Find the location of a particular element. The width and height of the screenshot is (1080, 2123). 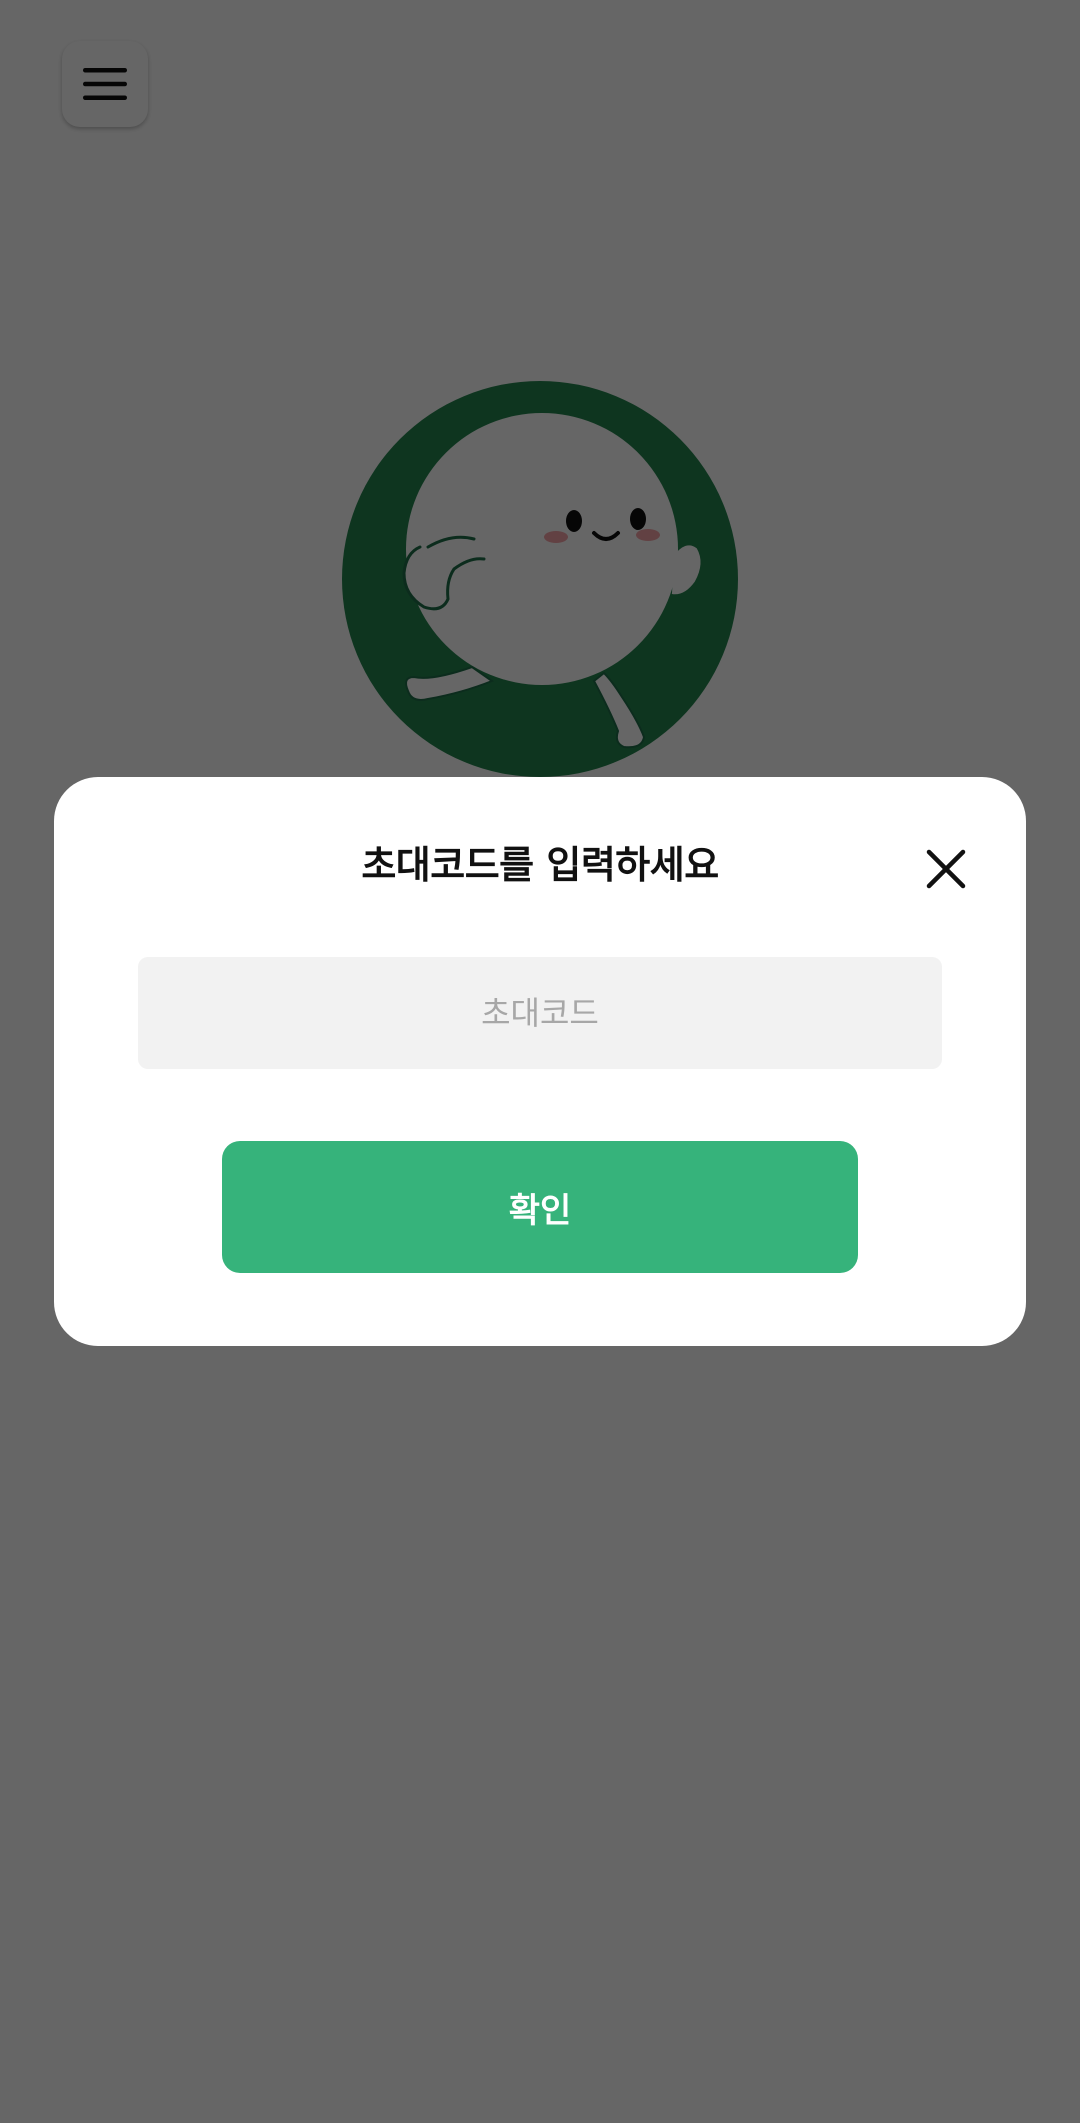

invite-code-input is located at coordinates (540, 1013).